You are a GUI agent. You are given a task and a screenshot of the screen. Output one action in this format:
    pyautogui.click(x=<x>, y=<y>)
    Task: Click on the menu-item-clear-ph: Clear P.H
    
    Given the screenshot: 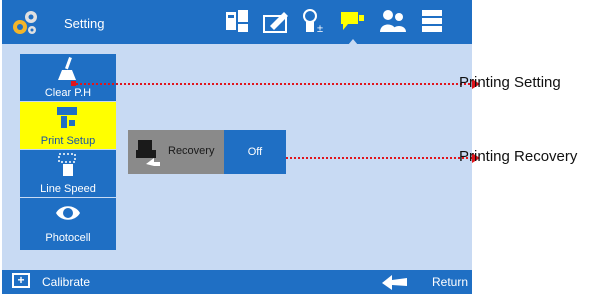 What is the action you would take?
    pyautogui.click(x=68, y=78)
    